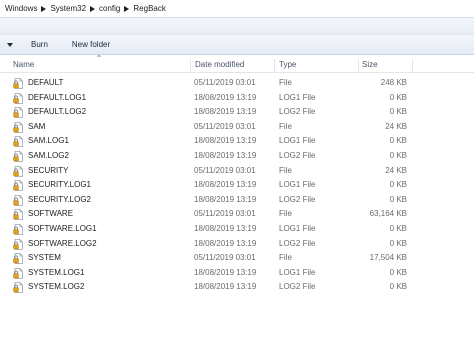 This screenshot has width=474, height=352. Describe the element at coordinates (91, 44) in the screenshot. I see `new-folder-button: New folder` at that location.